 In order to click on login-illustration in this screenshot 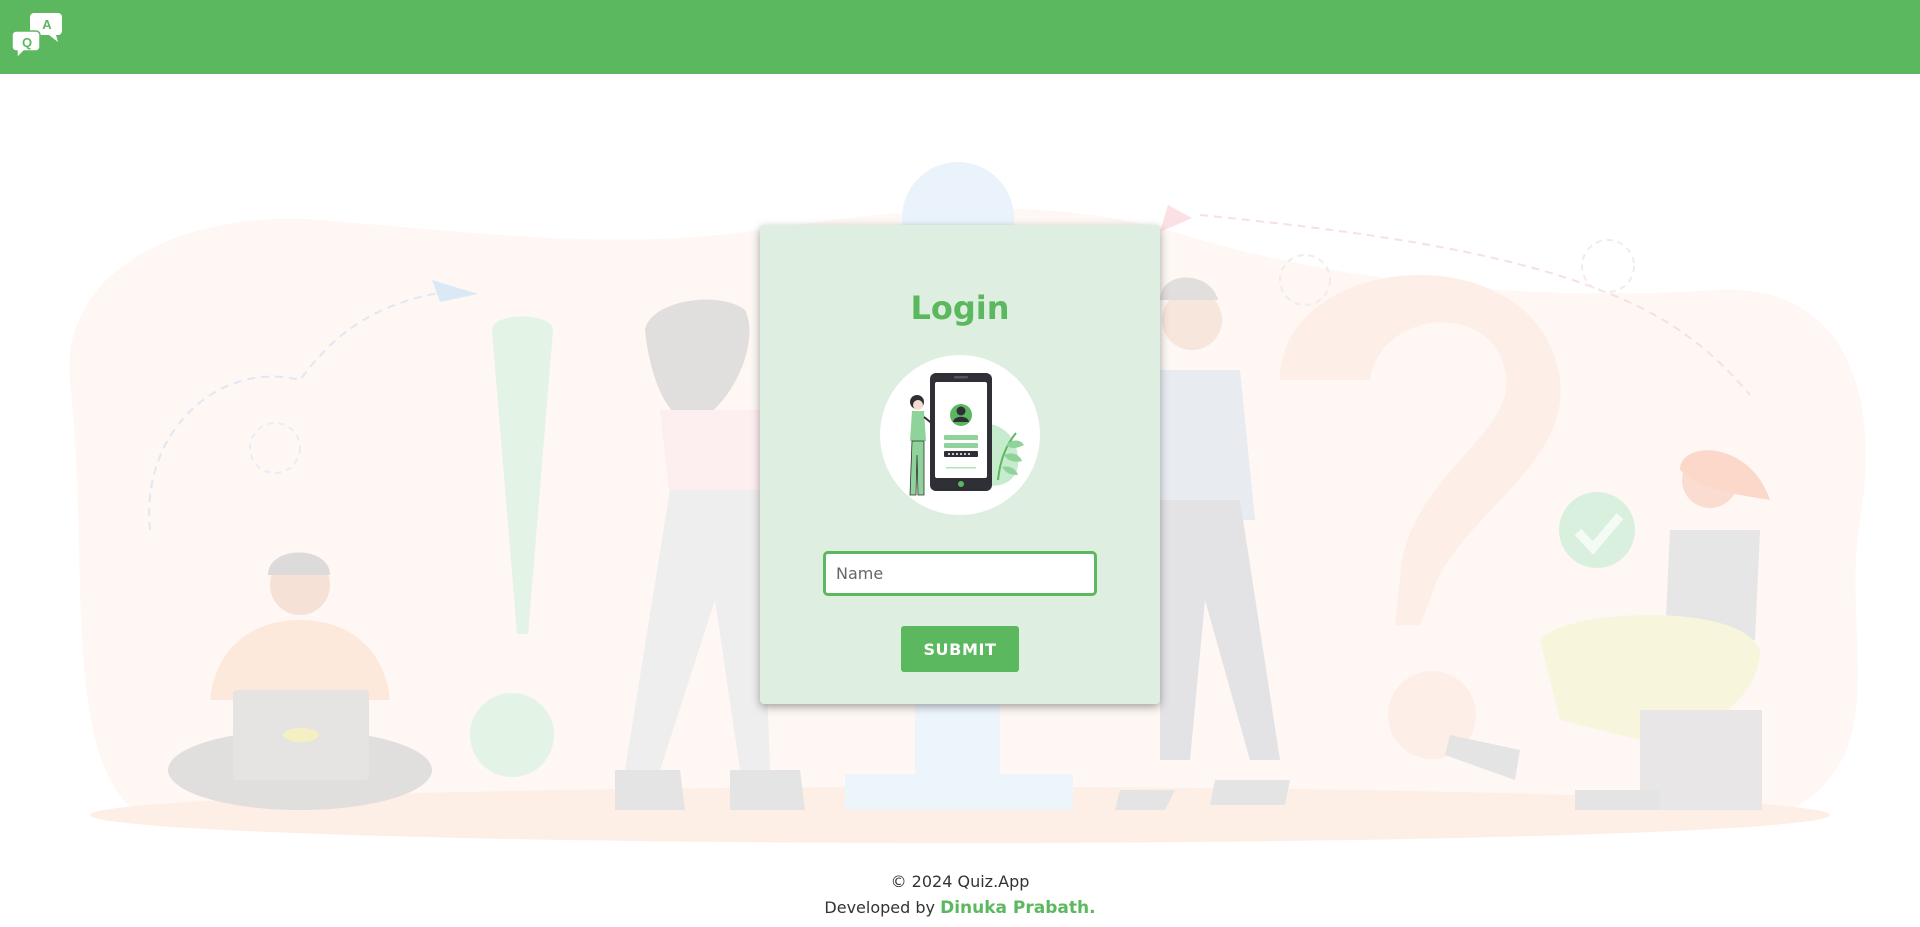, I will do `click(960, 435)`.